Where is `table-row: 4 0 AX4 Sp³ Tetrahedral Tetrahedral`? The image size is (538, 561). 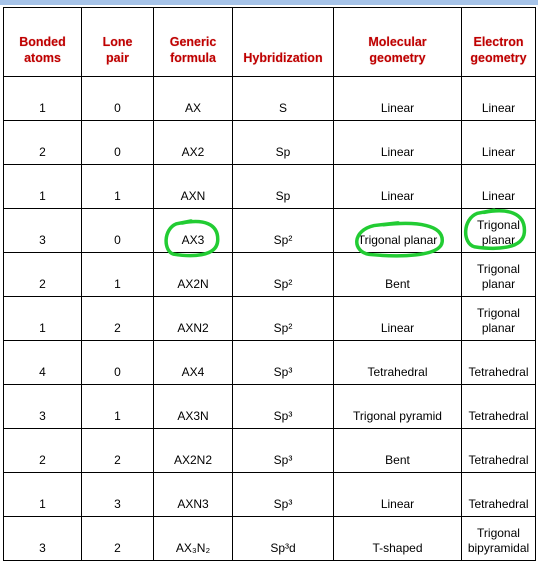 table-row: 4 0 AX4 Sp³ Tetrahedral Tetrahedral is located at coordinates (269, 362).